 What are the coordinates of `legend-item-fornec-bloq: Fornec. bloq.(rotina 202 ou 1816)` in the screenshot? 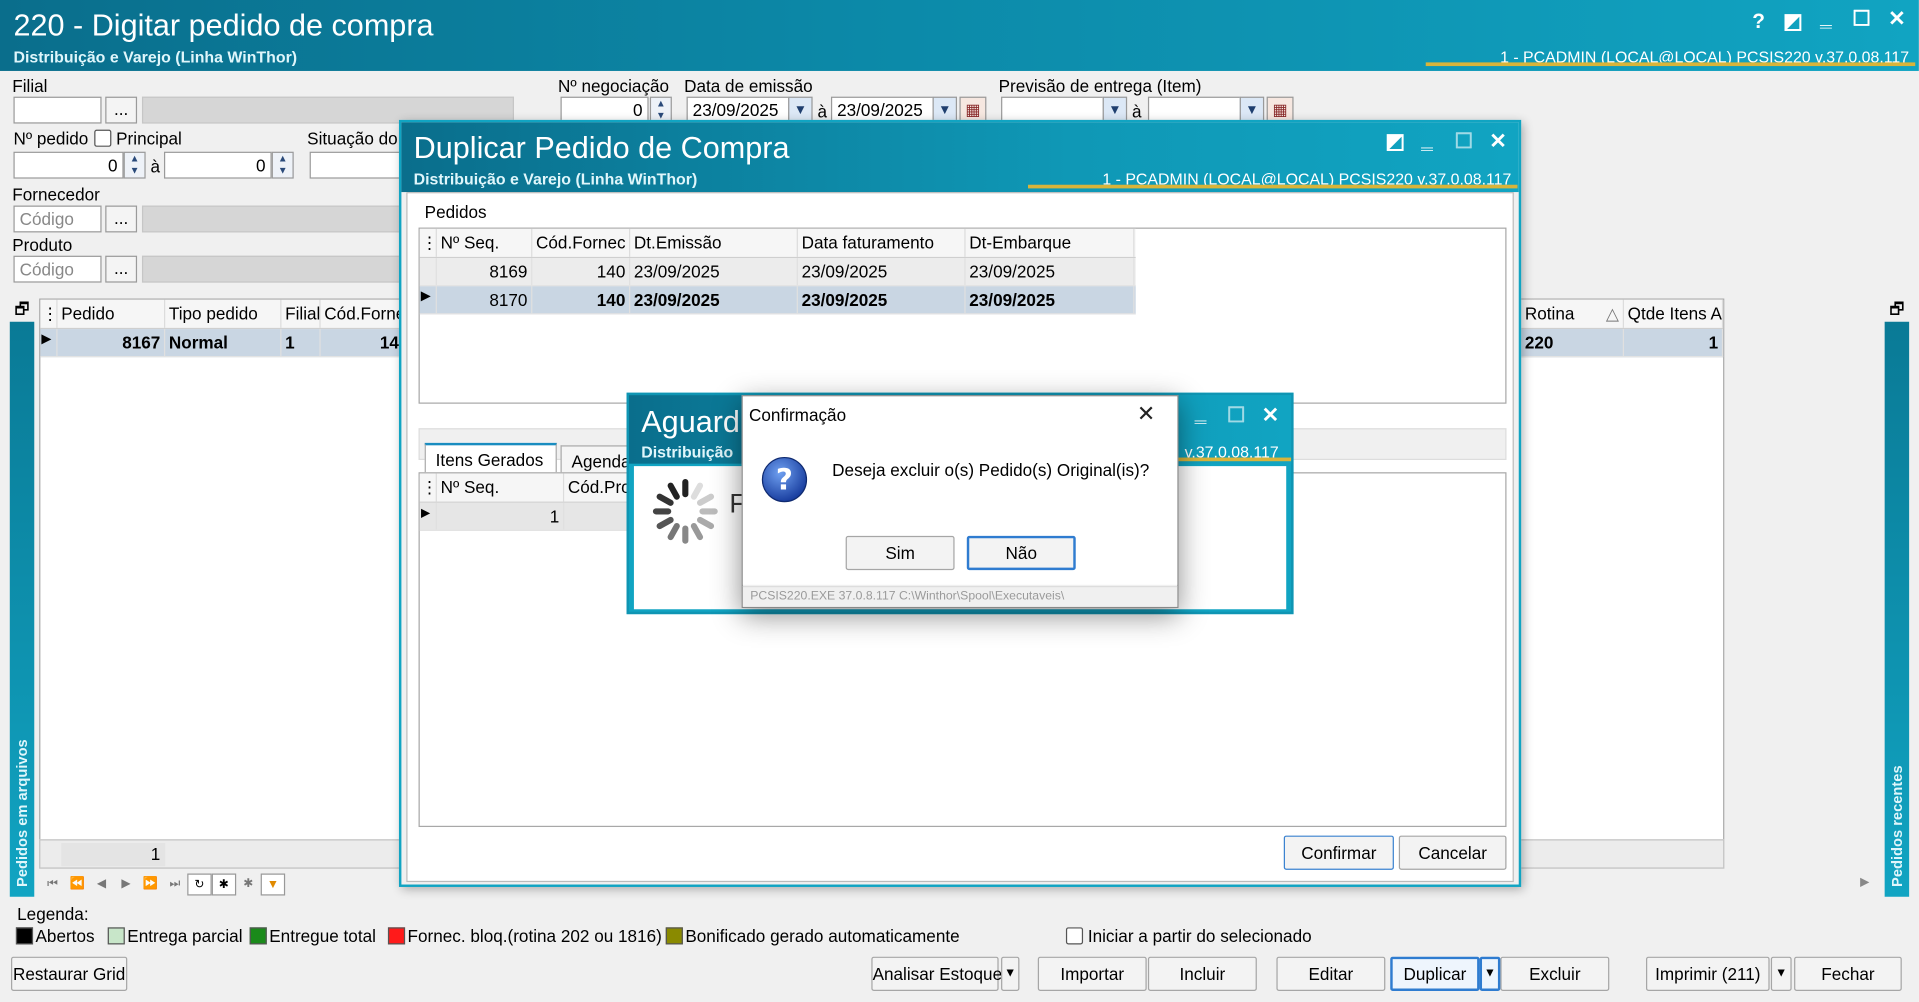 It's located at (524, 936).